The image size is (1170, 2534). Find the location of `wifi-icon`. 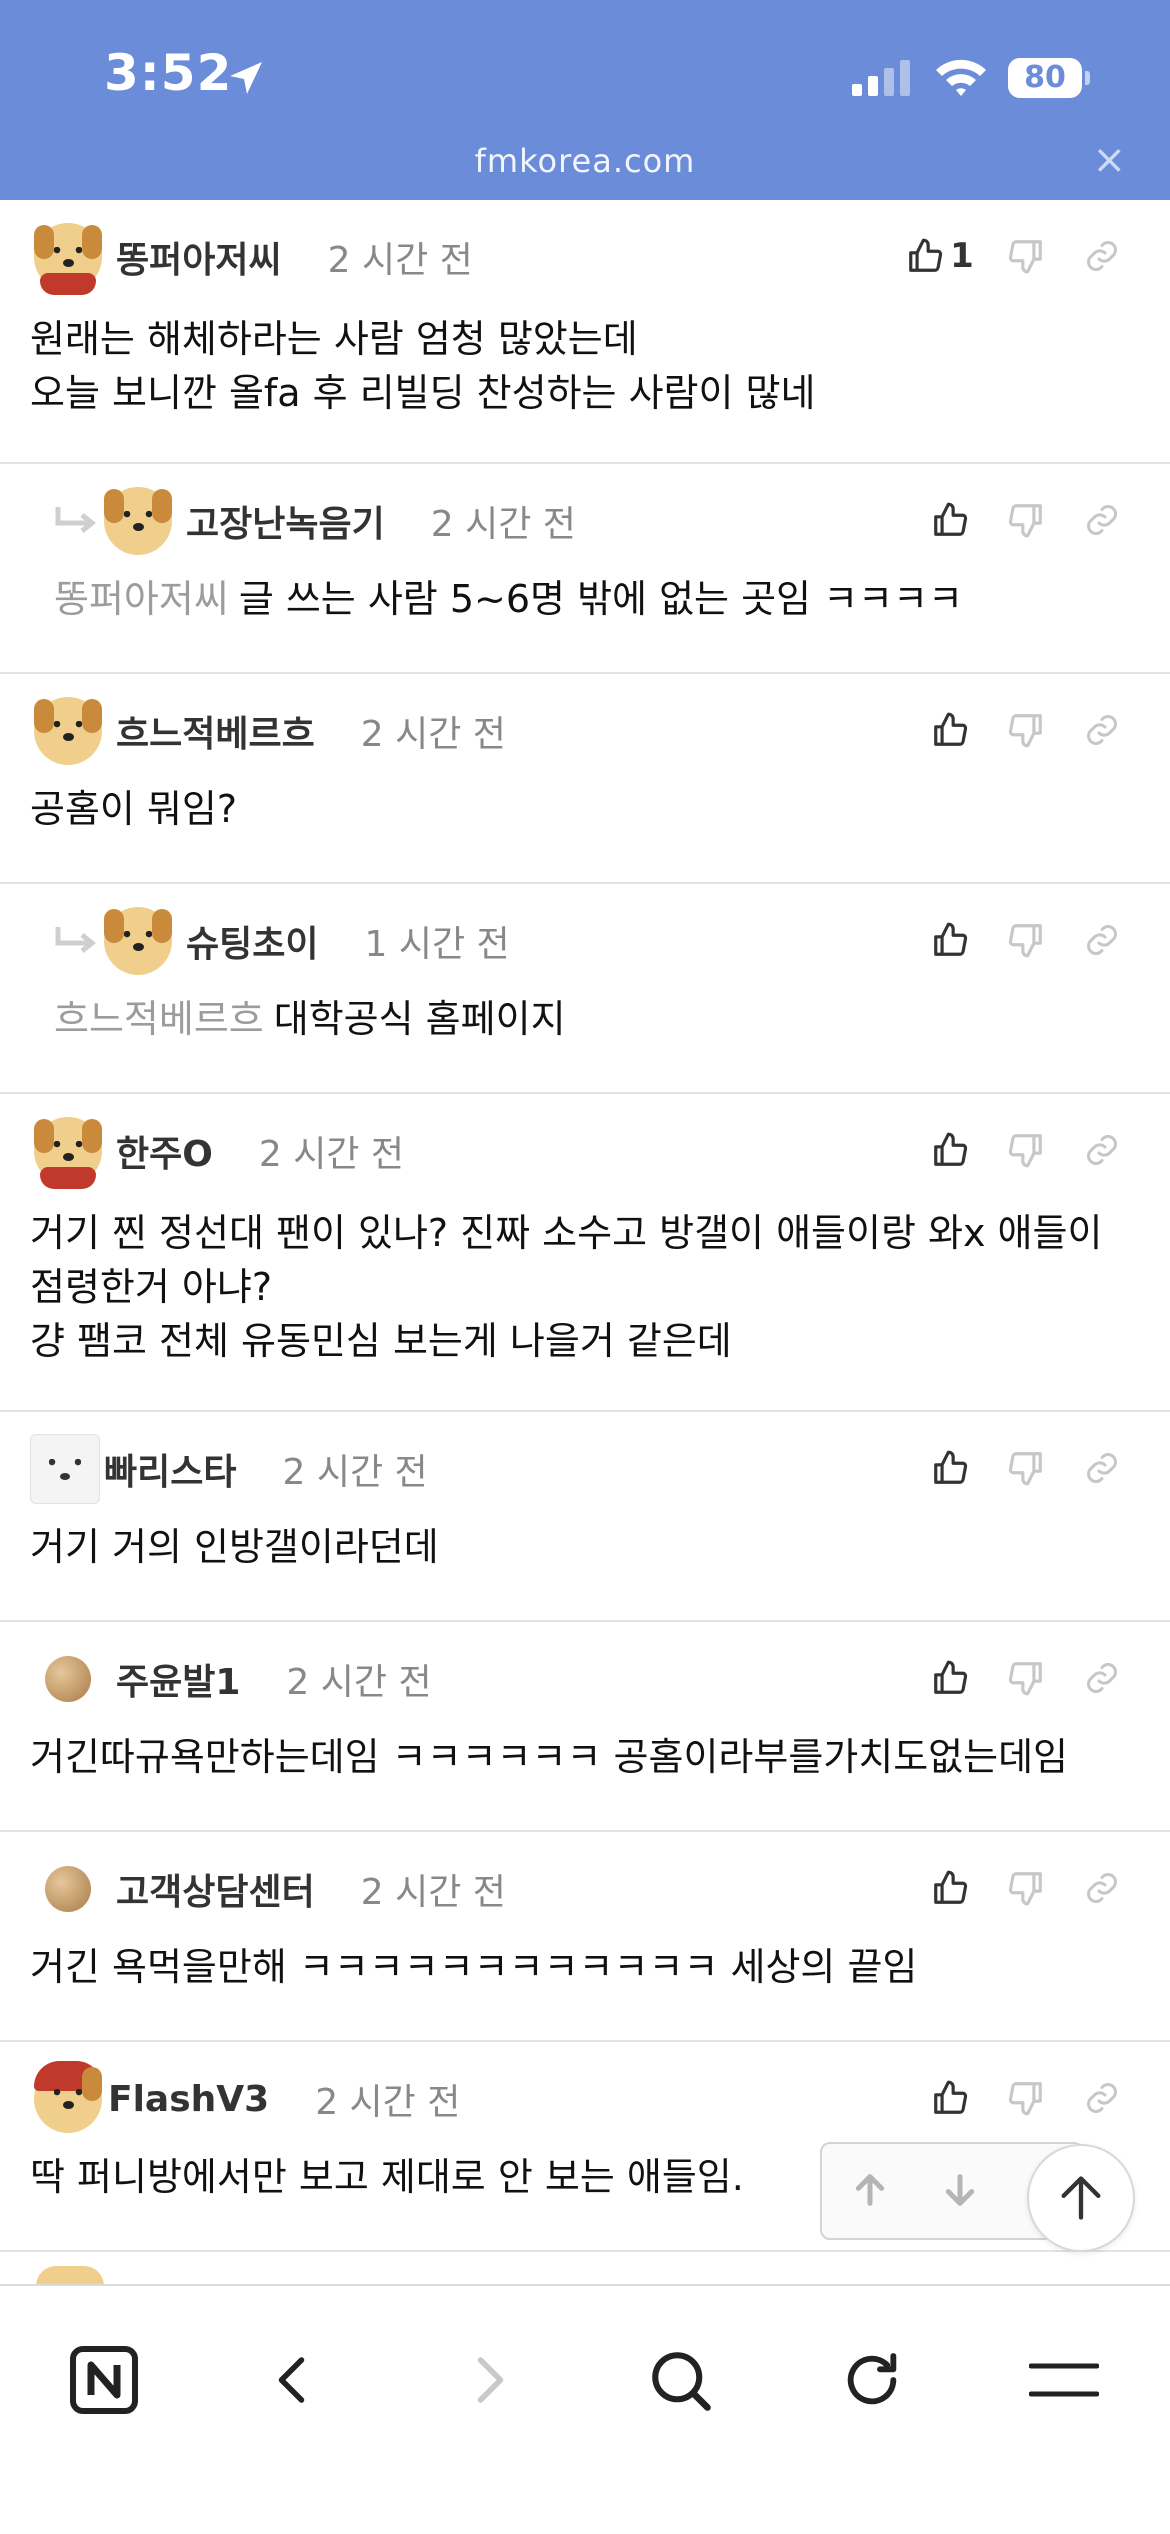

wifi-icon is located at coordinates (961, 77).